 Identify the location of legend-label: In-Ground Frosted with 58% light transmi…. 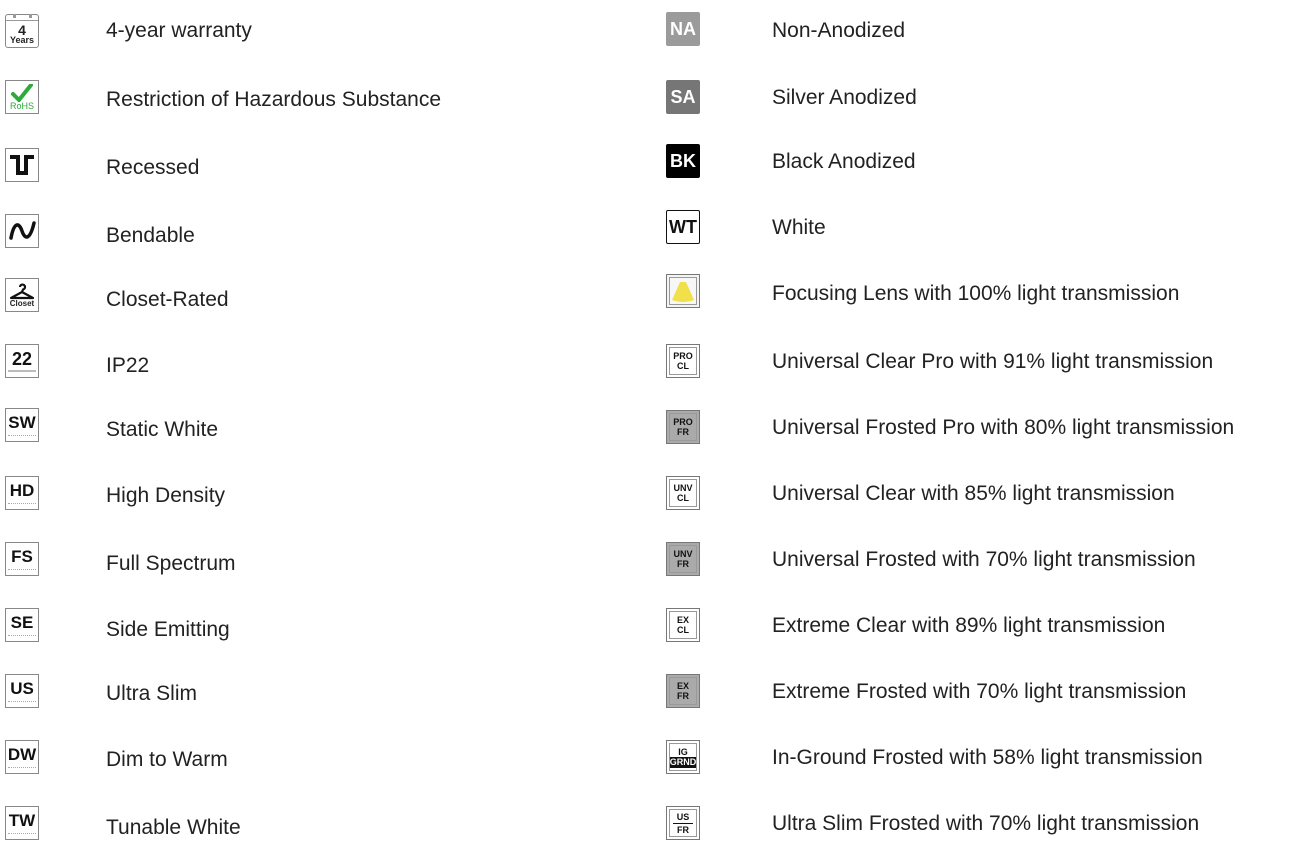
(987, 757).